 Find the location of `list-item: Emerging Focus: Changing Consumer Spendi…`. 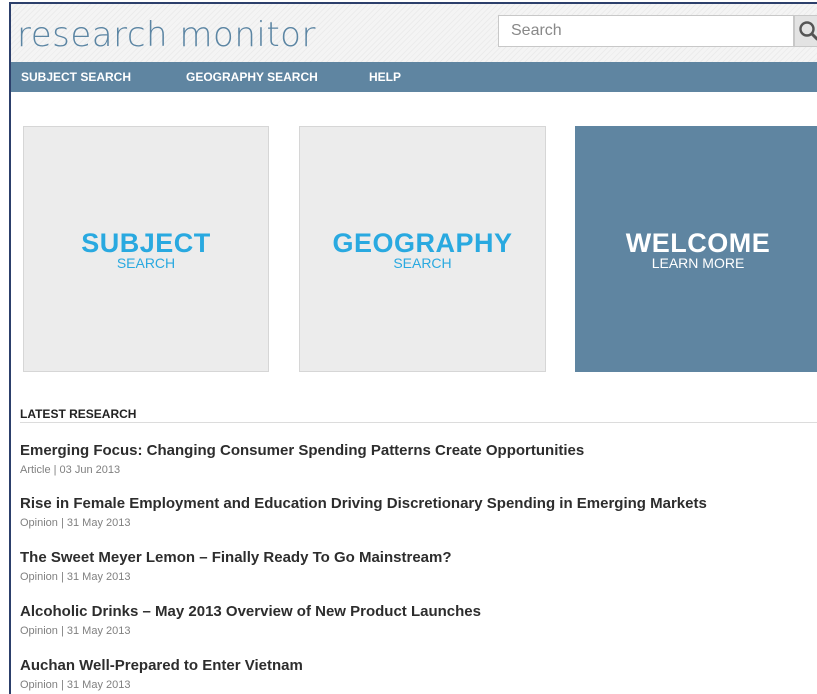

list-item: Emerging Focus: Changing Consumer Spendi… is located at coordinates (418, 459).